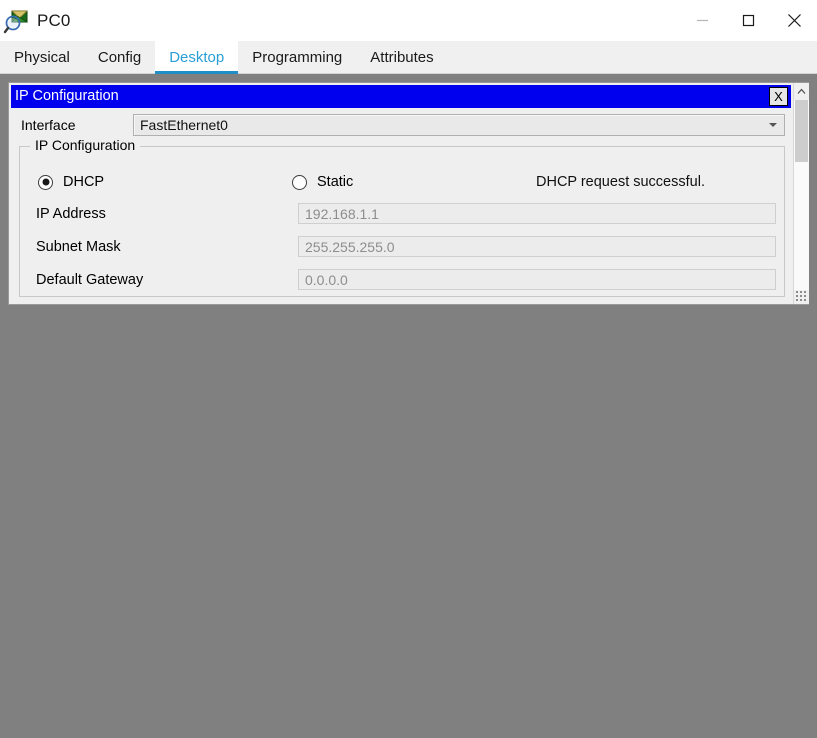 This screenshot has width=817, height=738. Describe the element at coordinates (620, 182) in the screenshot. I see `dhcp-status-text: DHCP request successful.` at that location.